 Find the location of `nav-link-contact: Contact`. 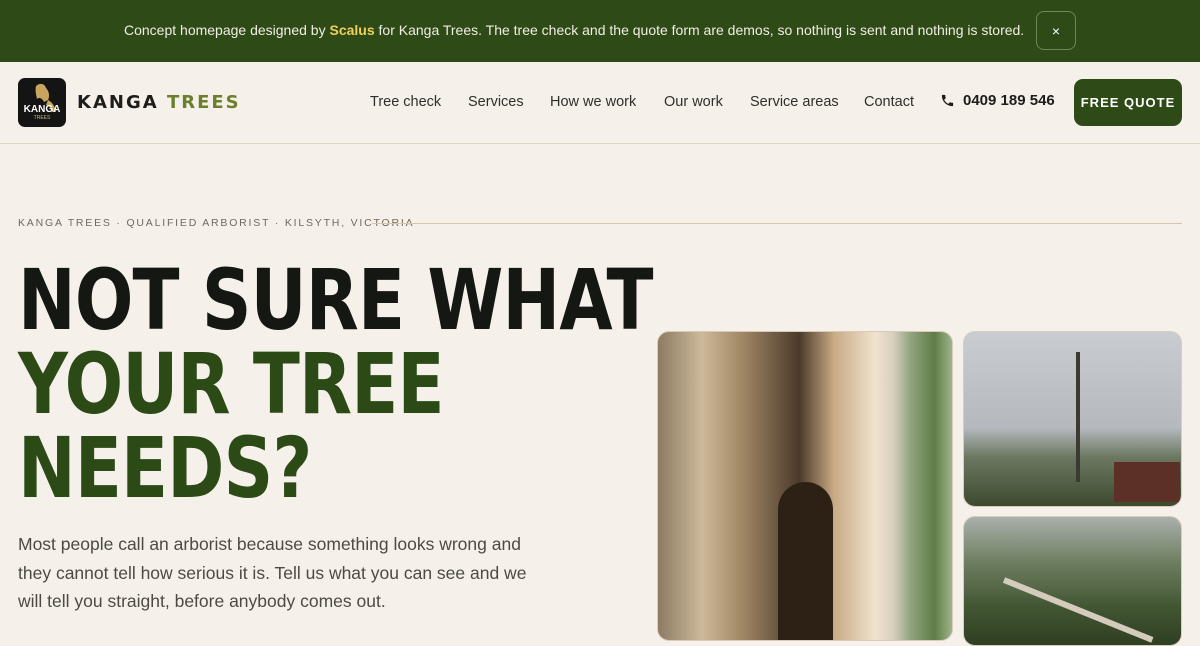

nav-link-contact: Contact is located at coordinates (889, 102).